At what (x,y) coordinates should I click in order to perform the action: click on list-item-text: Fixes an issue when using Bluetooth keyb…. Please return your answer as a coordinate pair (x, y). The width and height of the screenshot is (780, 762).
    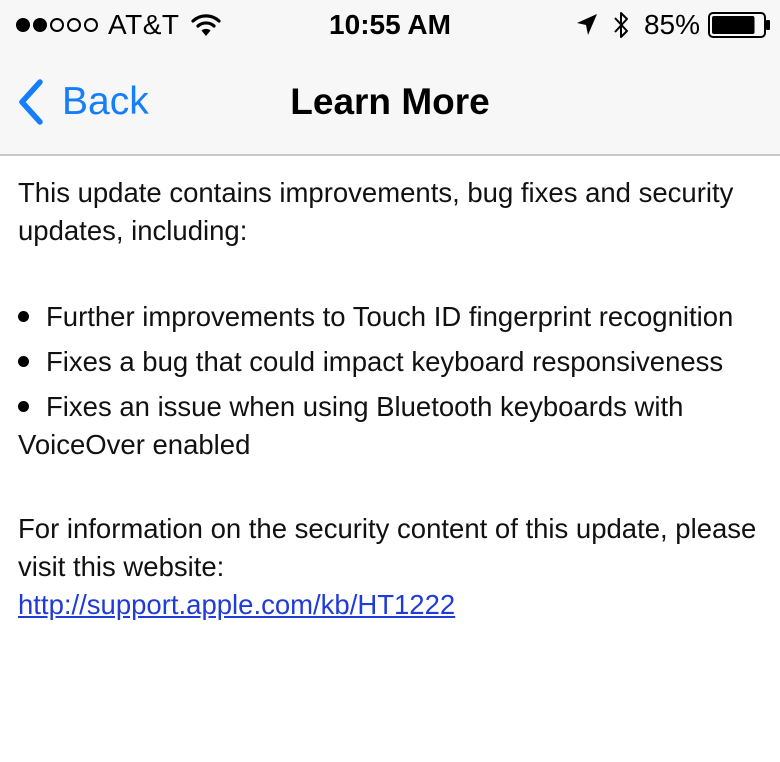
    Looking at the image, I should click on (351, 425).